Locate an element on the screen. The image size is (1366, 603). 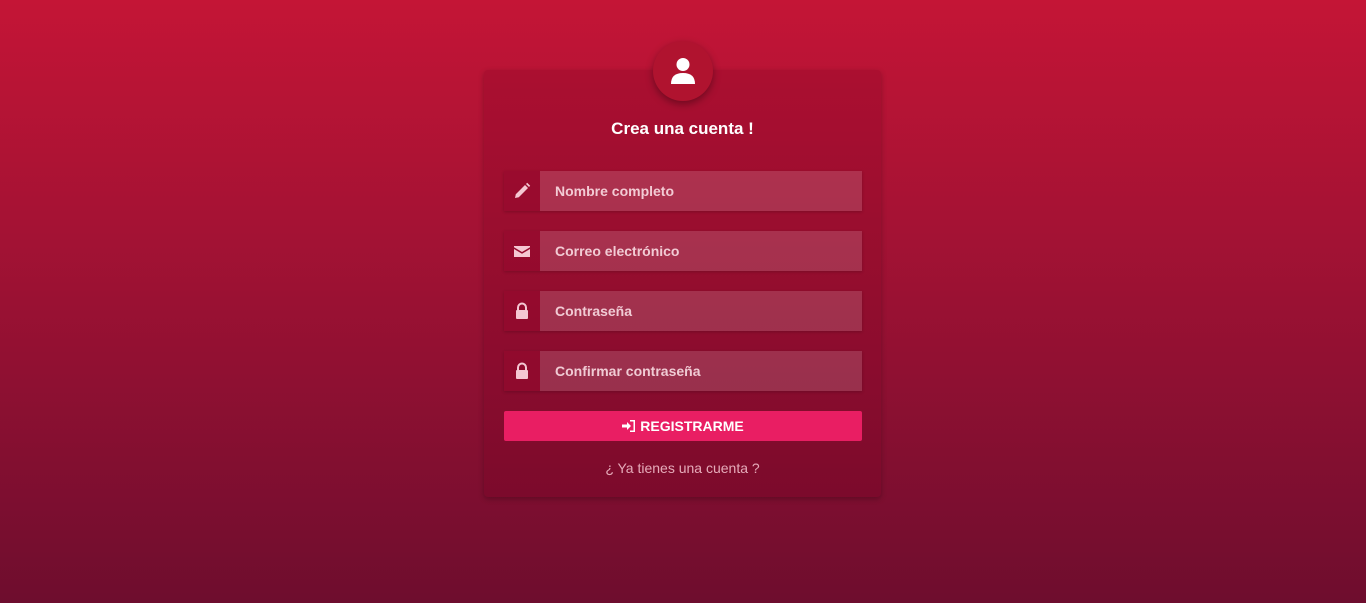
sign-in-icon is located at coordinates (629, 426).